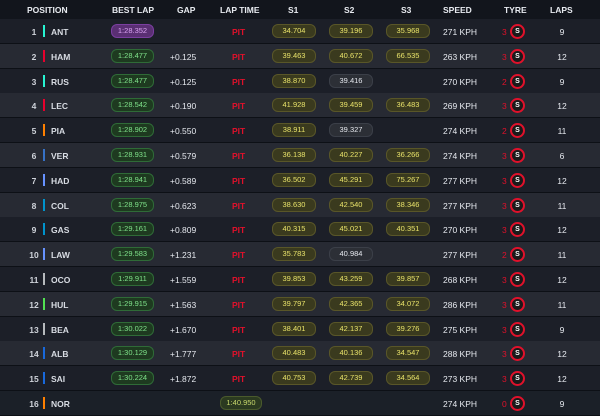 The height and width of the screenshot is (416, 600). Describe the element at coordinates (59, 106) in the screenshot. I see `driver-code: LEC` at that location.